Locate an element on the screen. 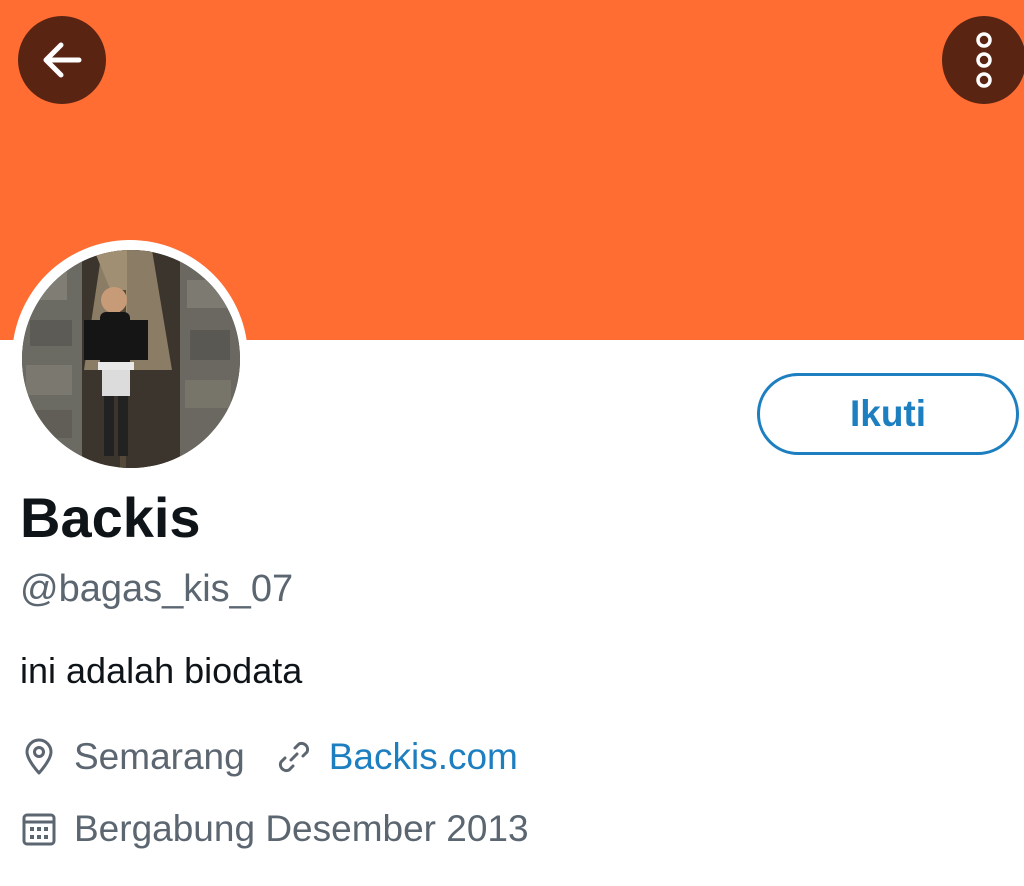 Image resolution: width=1024 pixels, height=886 pixels. more-vertical-icon is located at coordinates (984, 60).